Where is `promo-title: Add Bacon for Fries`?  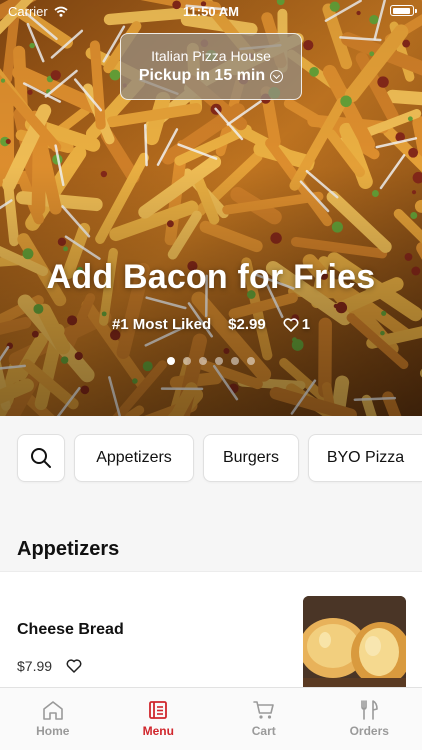
promo-title: Add Bacon for Fries is located at coordinates (211, 277).